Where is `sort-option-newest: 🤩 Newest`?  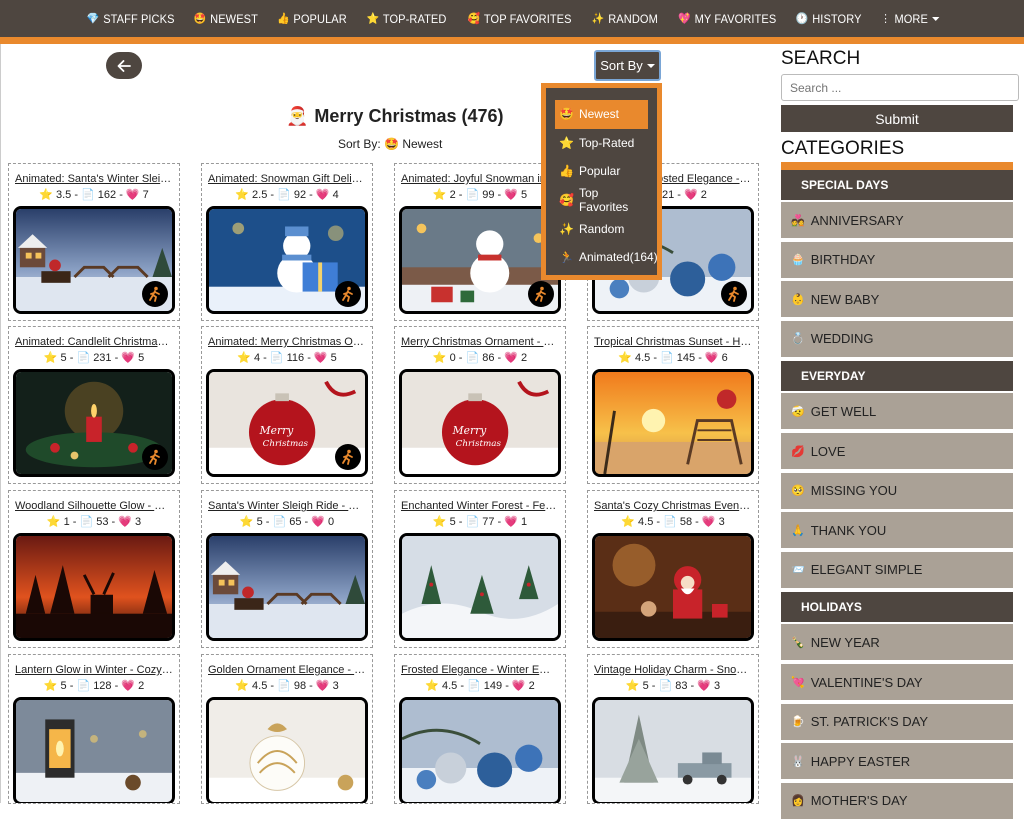 sort-option-newest: 🤩 Newest is located at coordinates (601, 114).